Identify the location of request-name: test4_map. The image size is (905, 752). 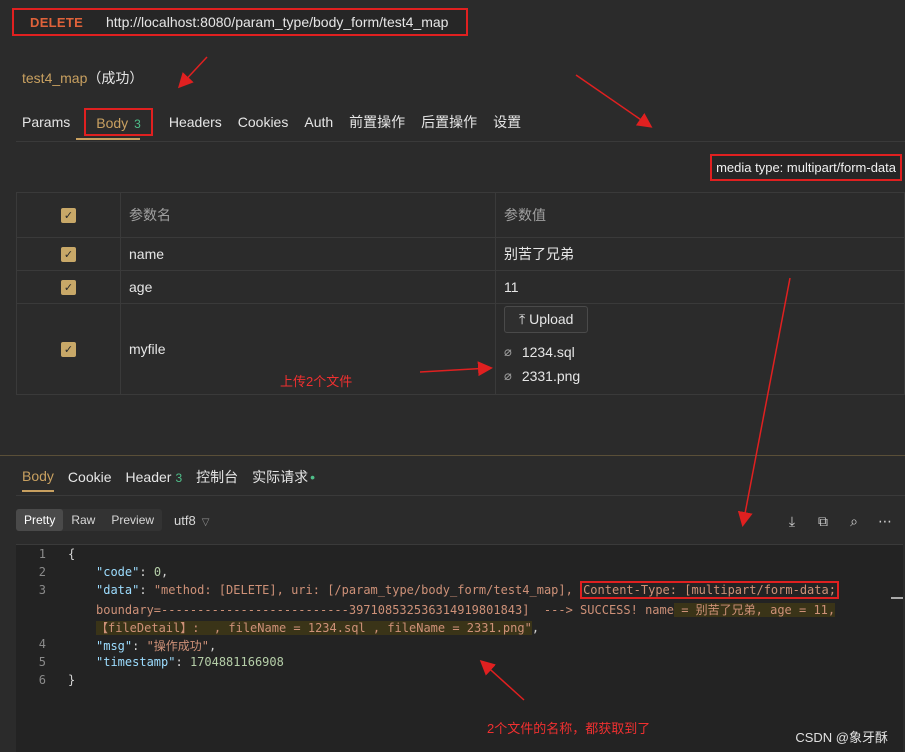
(55, 78).